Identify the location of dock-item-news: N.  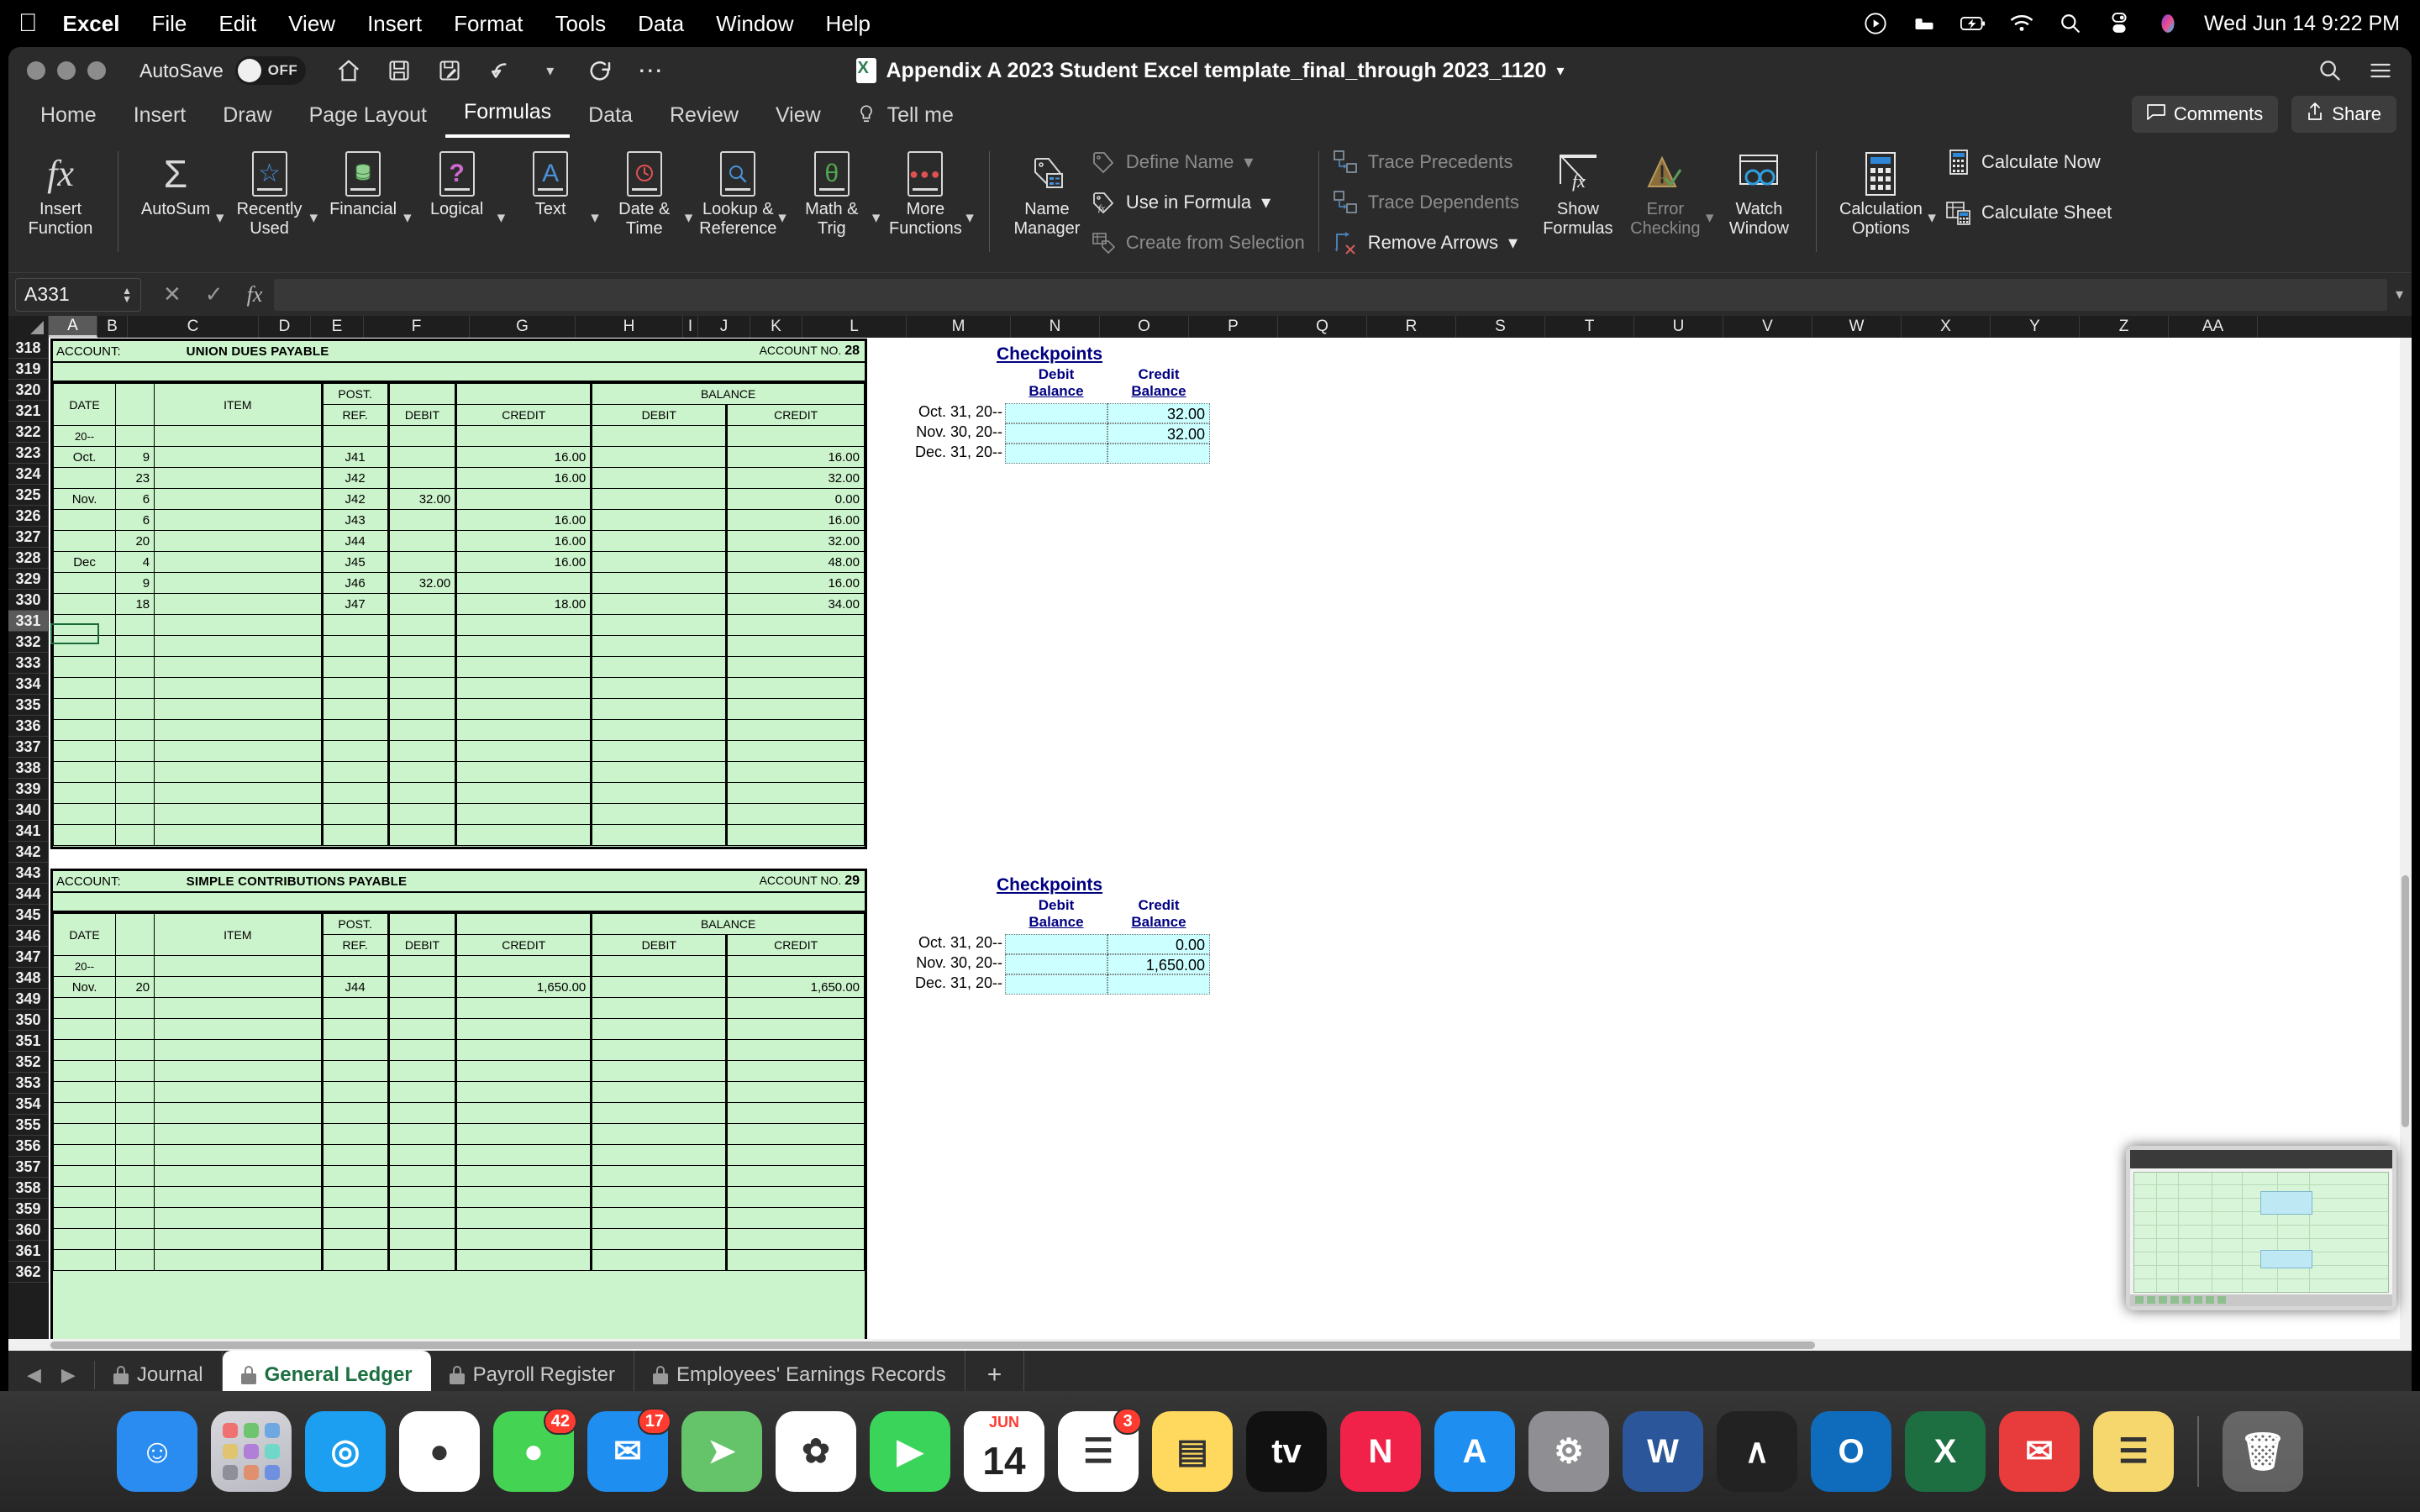
(1380, 1451).